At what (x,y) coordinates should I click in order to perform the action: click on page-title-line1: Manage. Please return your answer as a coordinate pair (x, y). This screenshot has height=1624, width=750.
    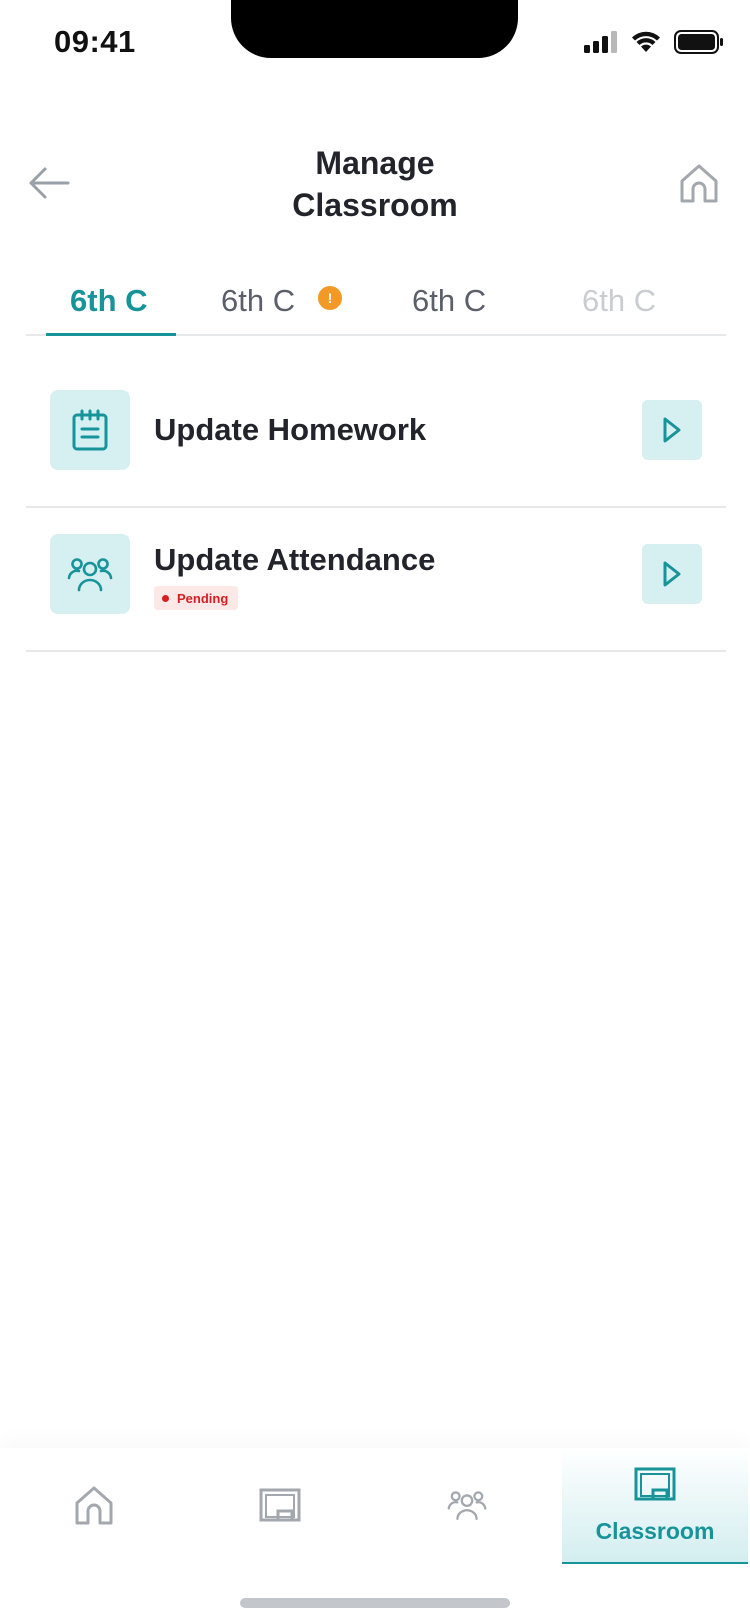
    Looking at the image, I should click on (375, 163).